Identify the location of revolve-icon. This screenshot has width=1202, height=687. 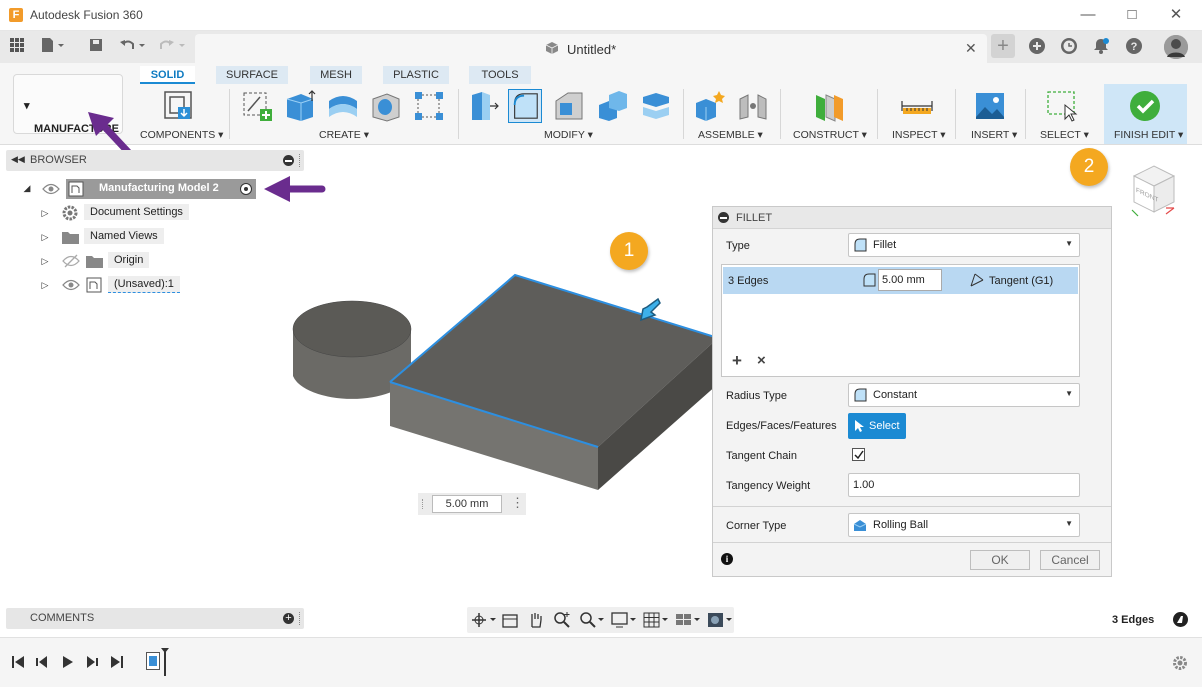
(343, 106).